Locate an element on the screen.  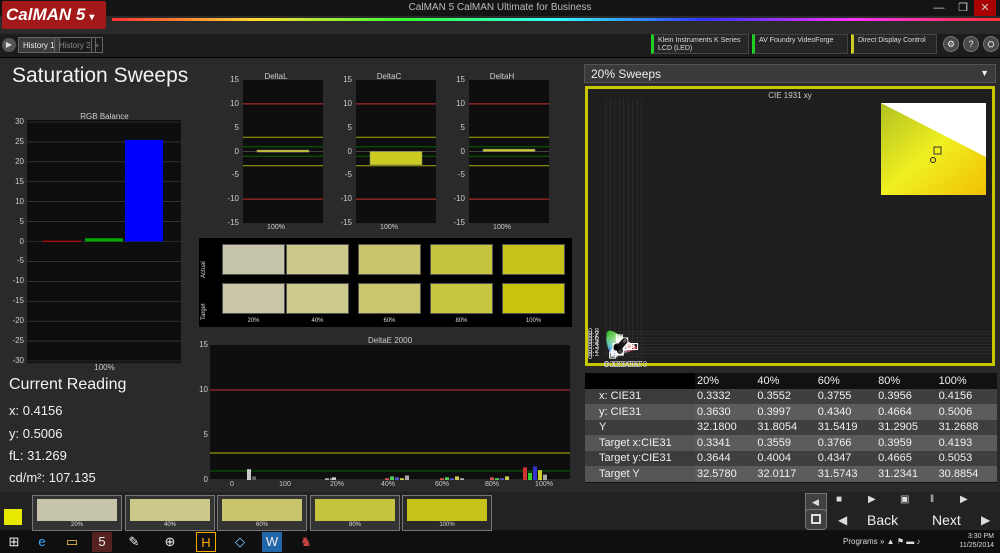
tick-label: 5 is located at coordinates (205, 434).